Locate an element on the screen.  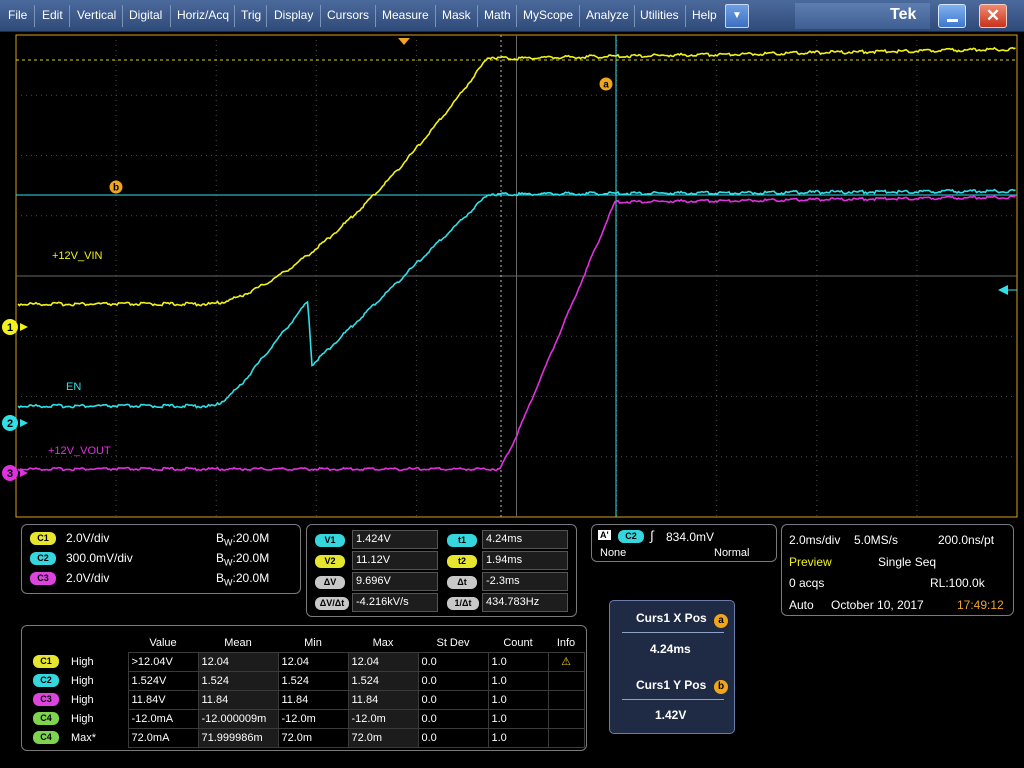
trigger-level: 834.0mV is located at coordinates (690, 537).